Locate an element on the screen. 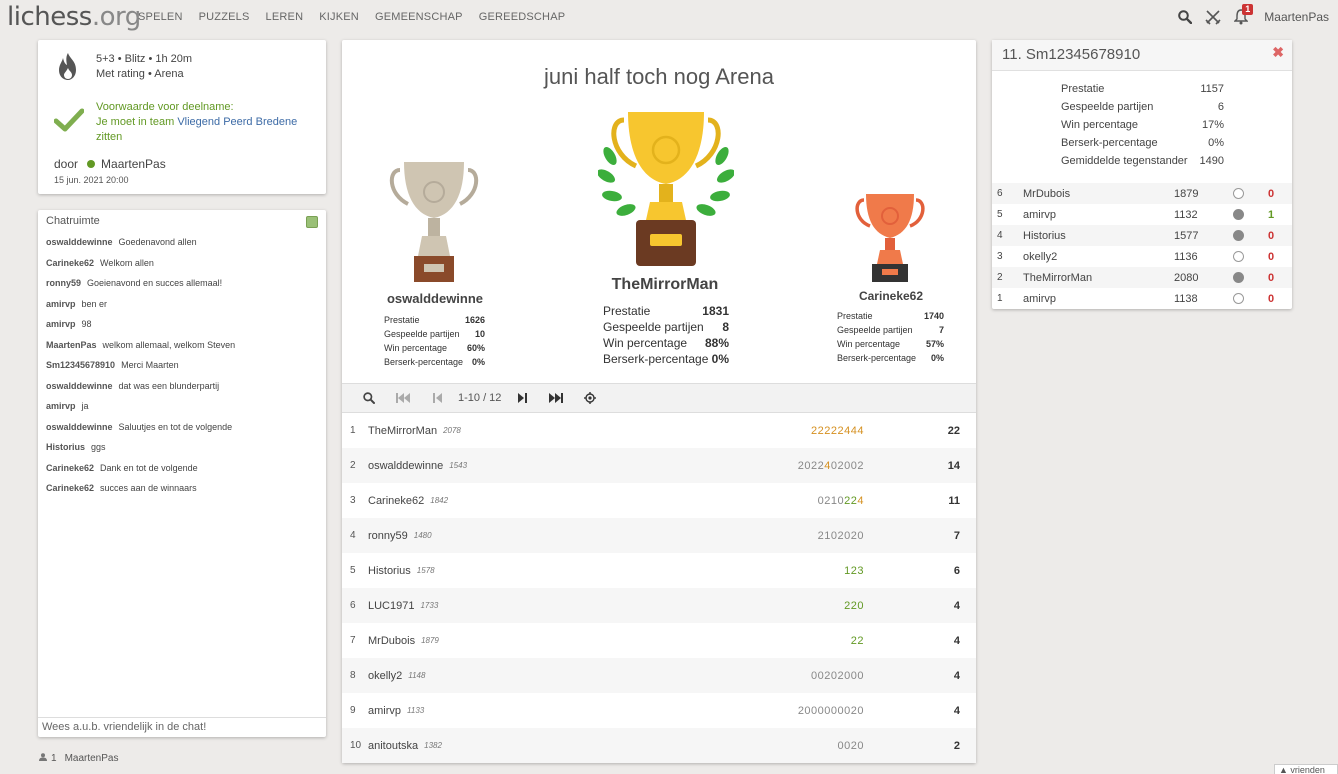  standing-player-name: Historius is located at coordinates (389, 571).